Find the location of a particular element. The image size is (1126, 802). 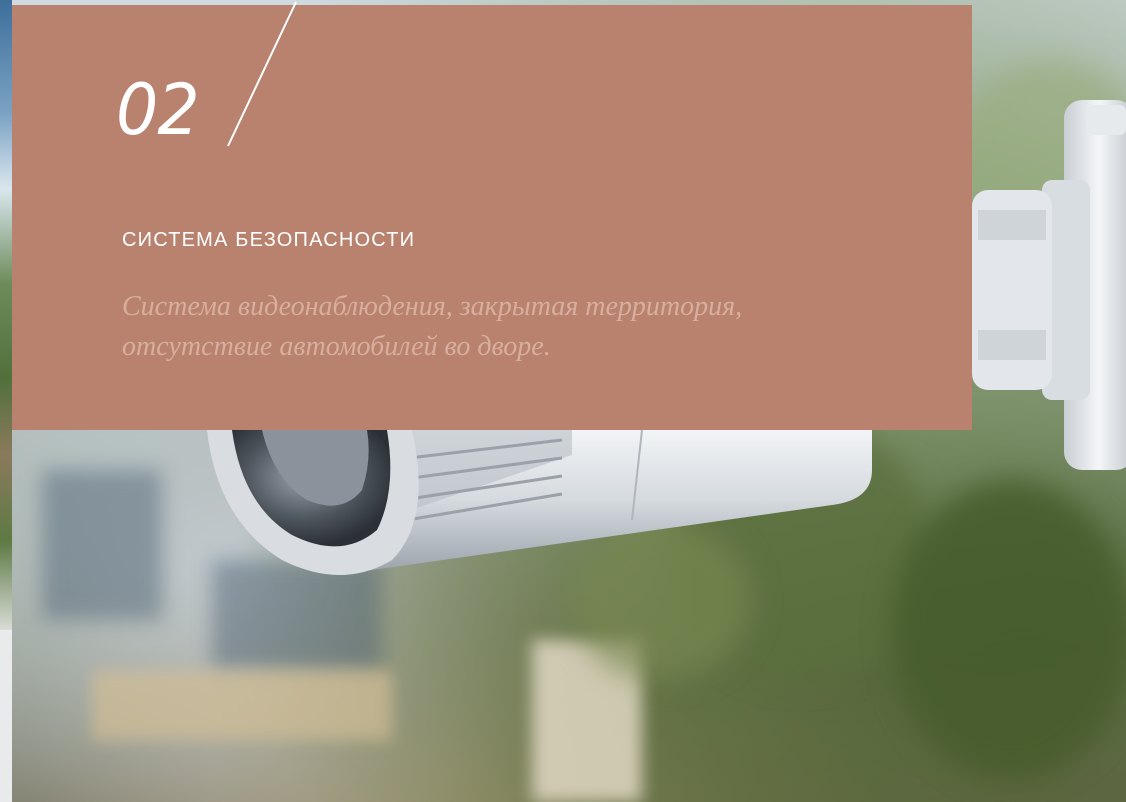

previous-slide-edge is located at coordinates (6, 315).